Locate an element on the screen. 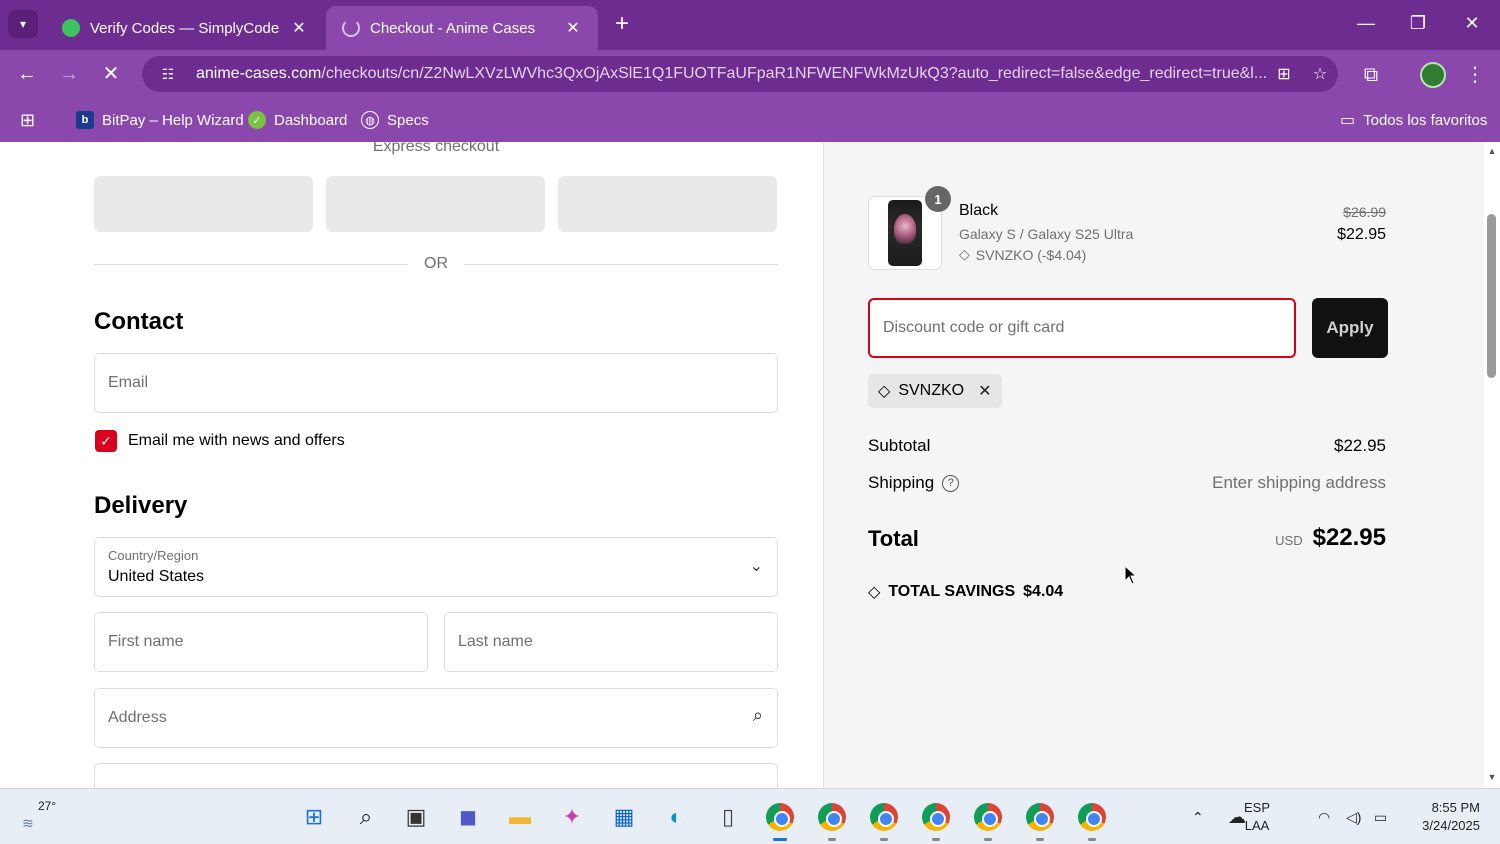  scroll-down-arrow-icon: ▼ is located at coordinates (1492, 777).